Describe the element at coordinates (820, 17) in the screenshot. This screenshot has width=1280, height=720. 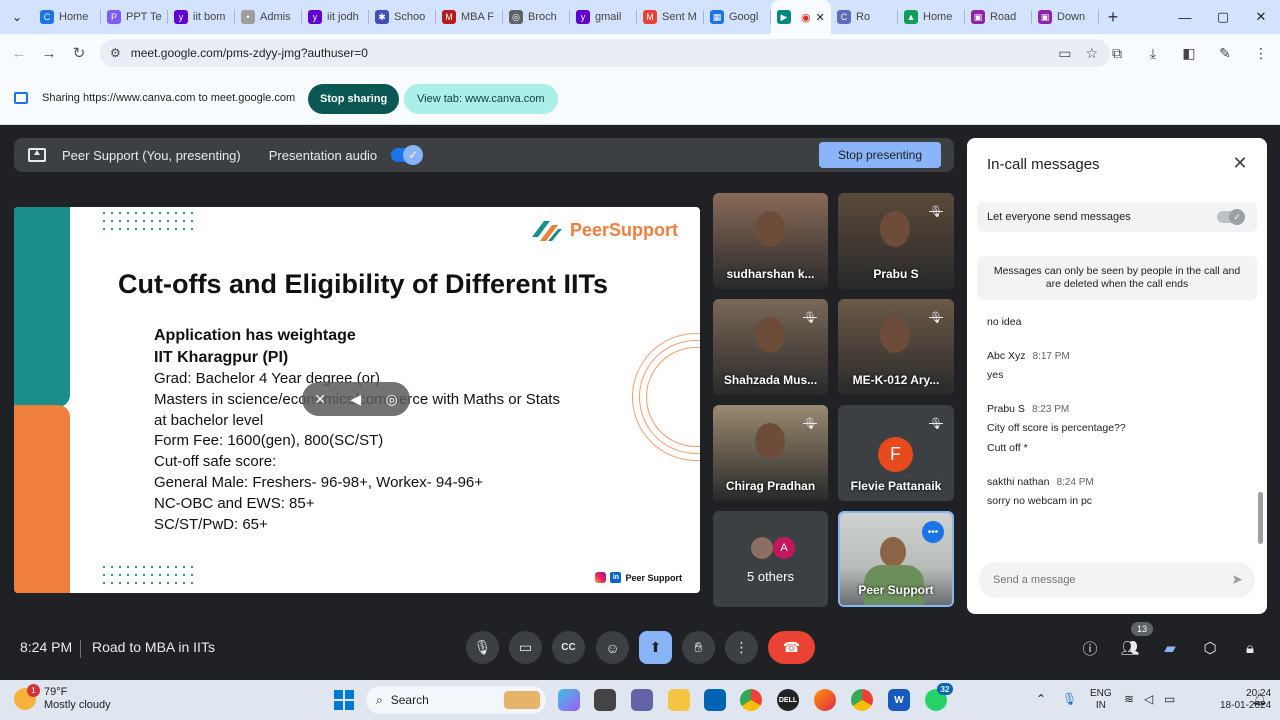
I see `close-tab-icon: ✕` at that location.